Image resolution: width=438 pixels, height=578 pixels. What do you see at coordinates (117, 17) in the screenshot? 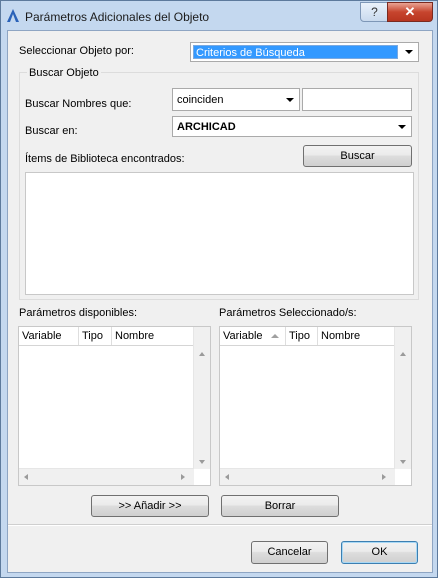
I see `window-title: Parámetros Adicionales del Objeto` at bounding box center [117, 17].